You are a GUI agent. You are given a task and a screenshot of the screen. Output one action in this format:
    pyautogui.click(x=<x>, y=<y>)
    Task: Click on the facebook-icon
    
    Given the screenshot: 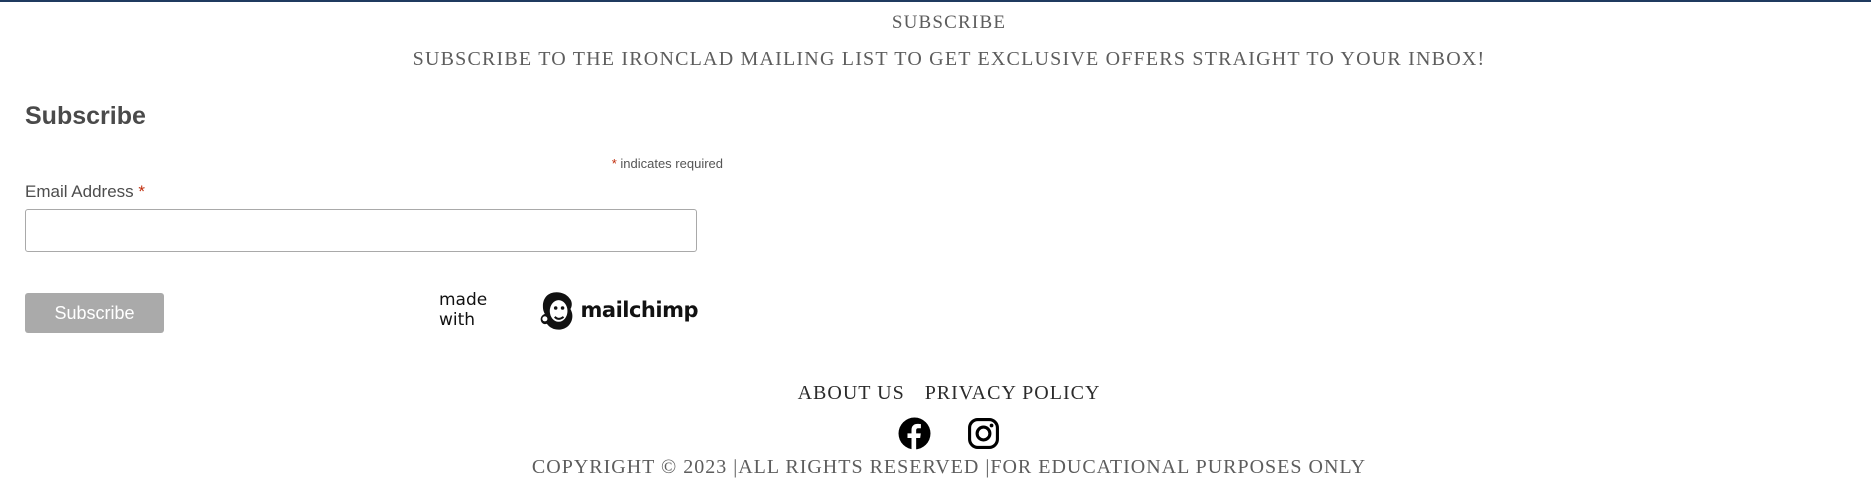 What is the action you would take?
    pyautogui.click(x=914, y=433)
    